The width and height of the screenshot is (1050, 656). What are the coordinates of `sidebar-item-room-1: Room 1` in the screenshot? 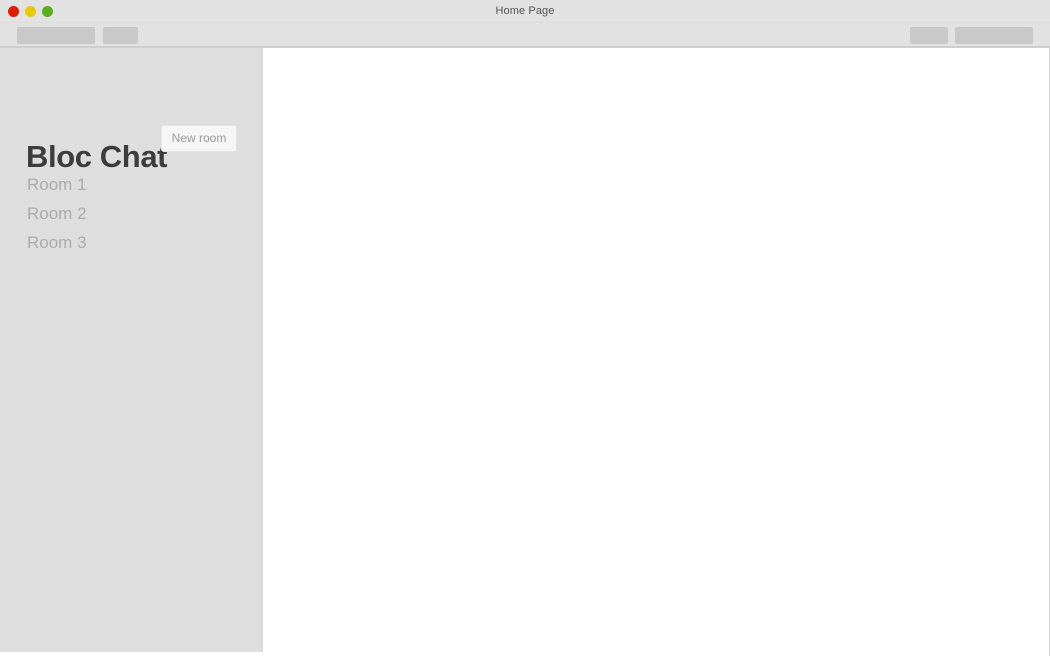 It's located at (131, 184).